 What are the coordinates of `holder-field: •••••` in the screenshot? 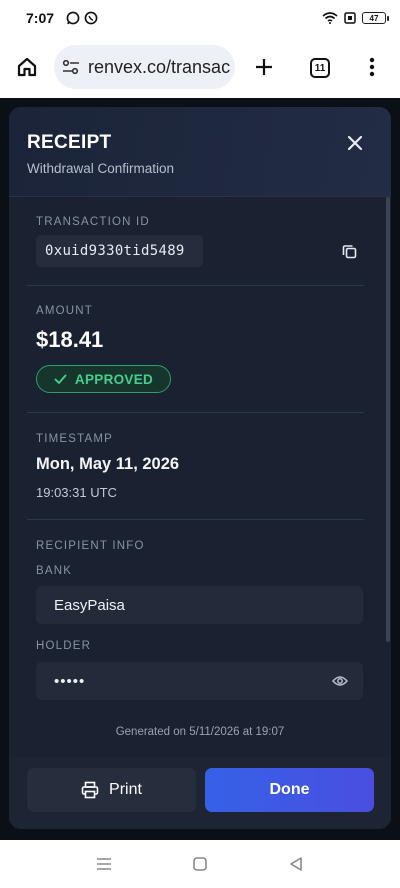 It's located at (199, 681).